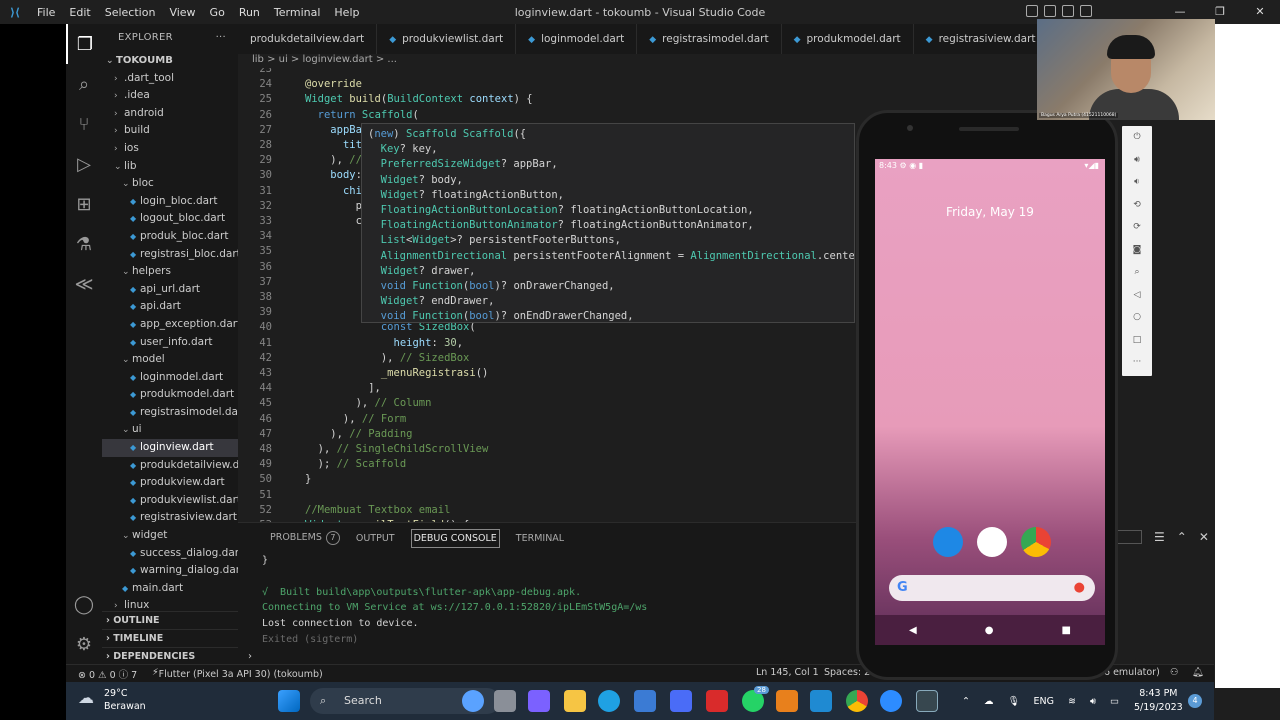 This screenshot has width=1280, height=720. Describe the element at coordinates (170, 554) in the screenshot. I see `file-item: ◆ success_dialog.dart` at that location.